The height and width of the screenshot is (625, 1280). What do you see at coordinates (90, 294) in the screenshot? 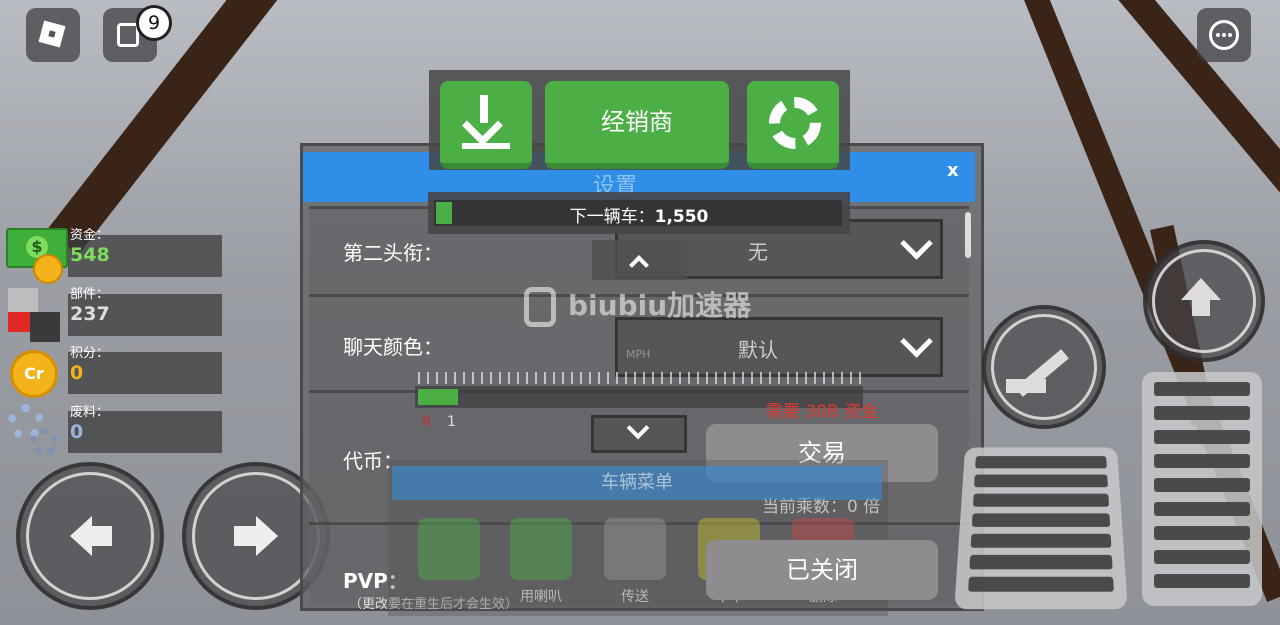
I see `stat-label: 部件：` at bounding box center [90, 294].